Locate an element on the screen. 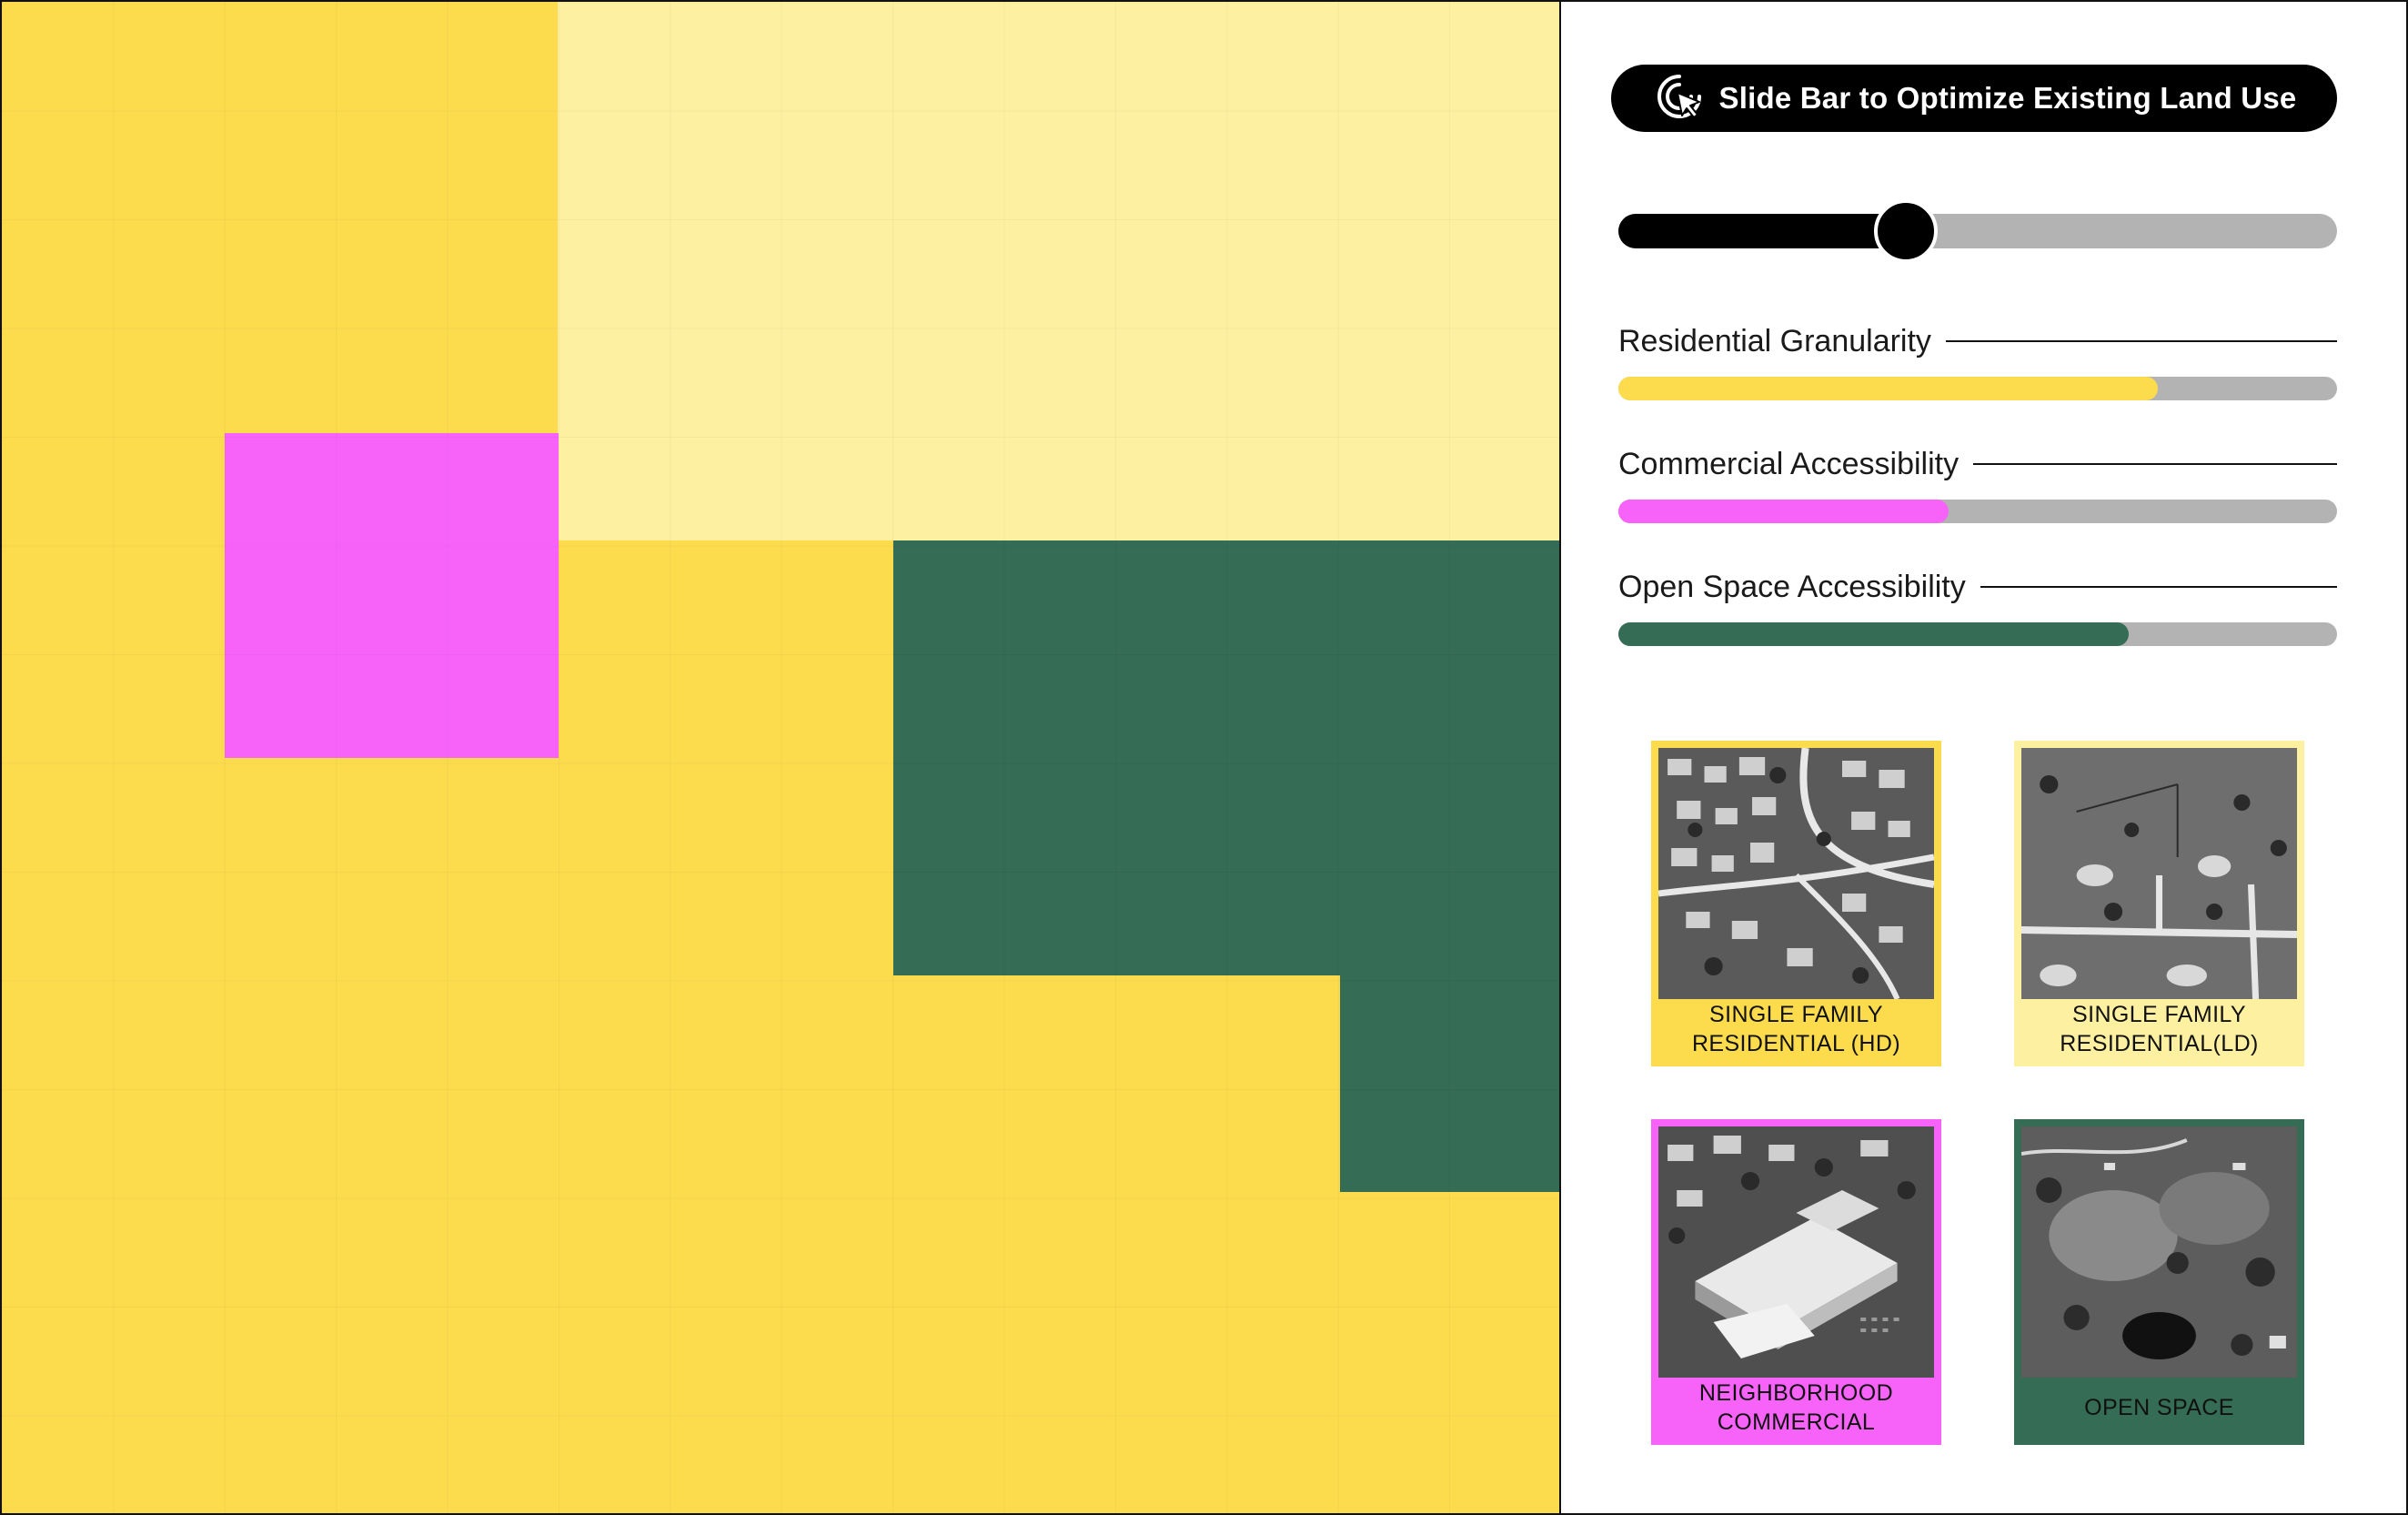 The image size is (2408, 1515). optimize-button: Slide Bar to Optimize Existing Land Use is located at coordinates (1974, 99).